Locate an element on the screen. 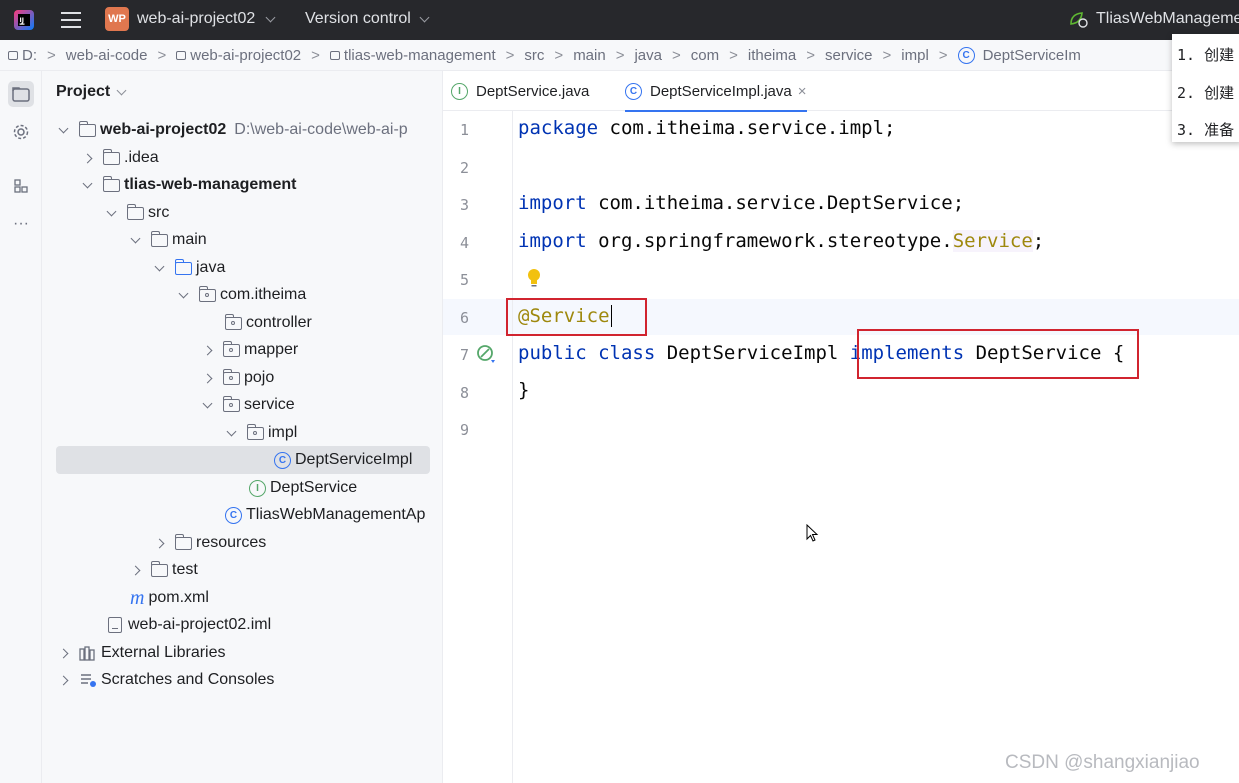  services-tool-button is located at coordinates (21, 132).